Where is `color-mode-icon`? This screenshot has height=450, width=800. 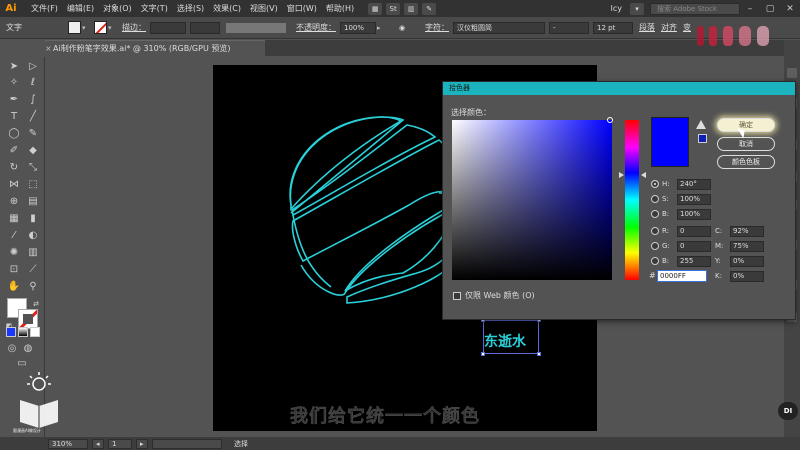 color-mode-icon is located at coordinates (11, 332).